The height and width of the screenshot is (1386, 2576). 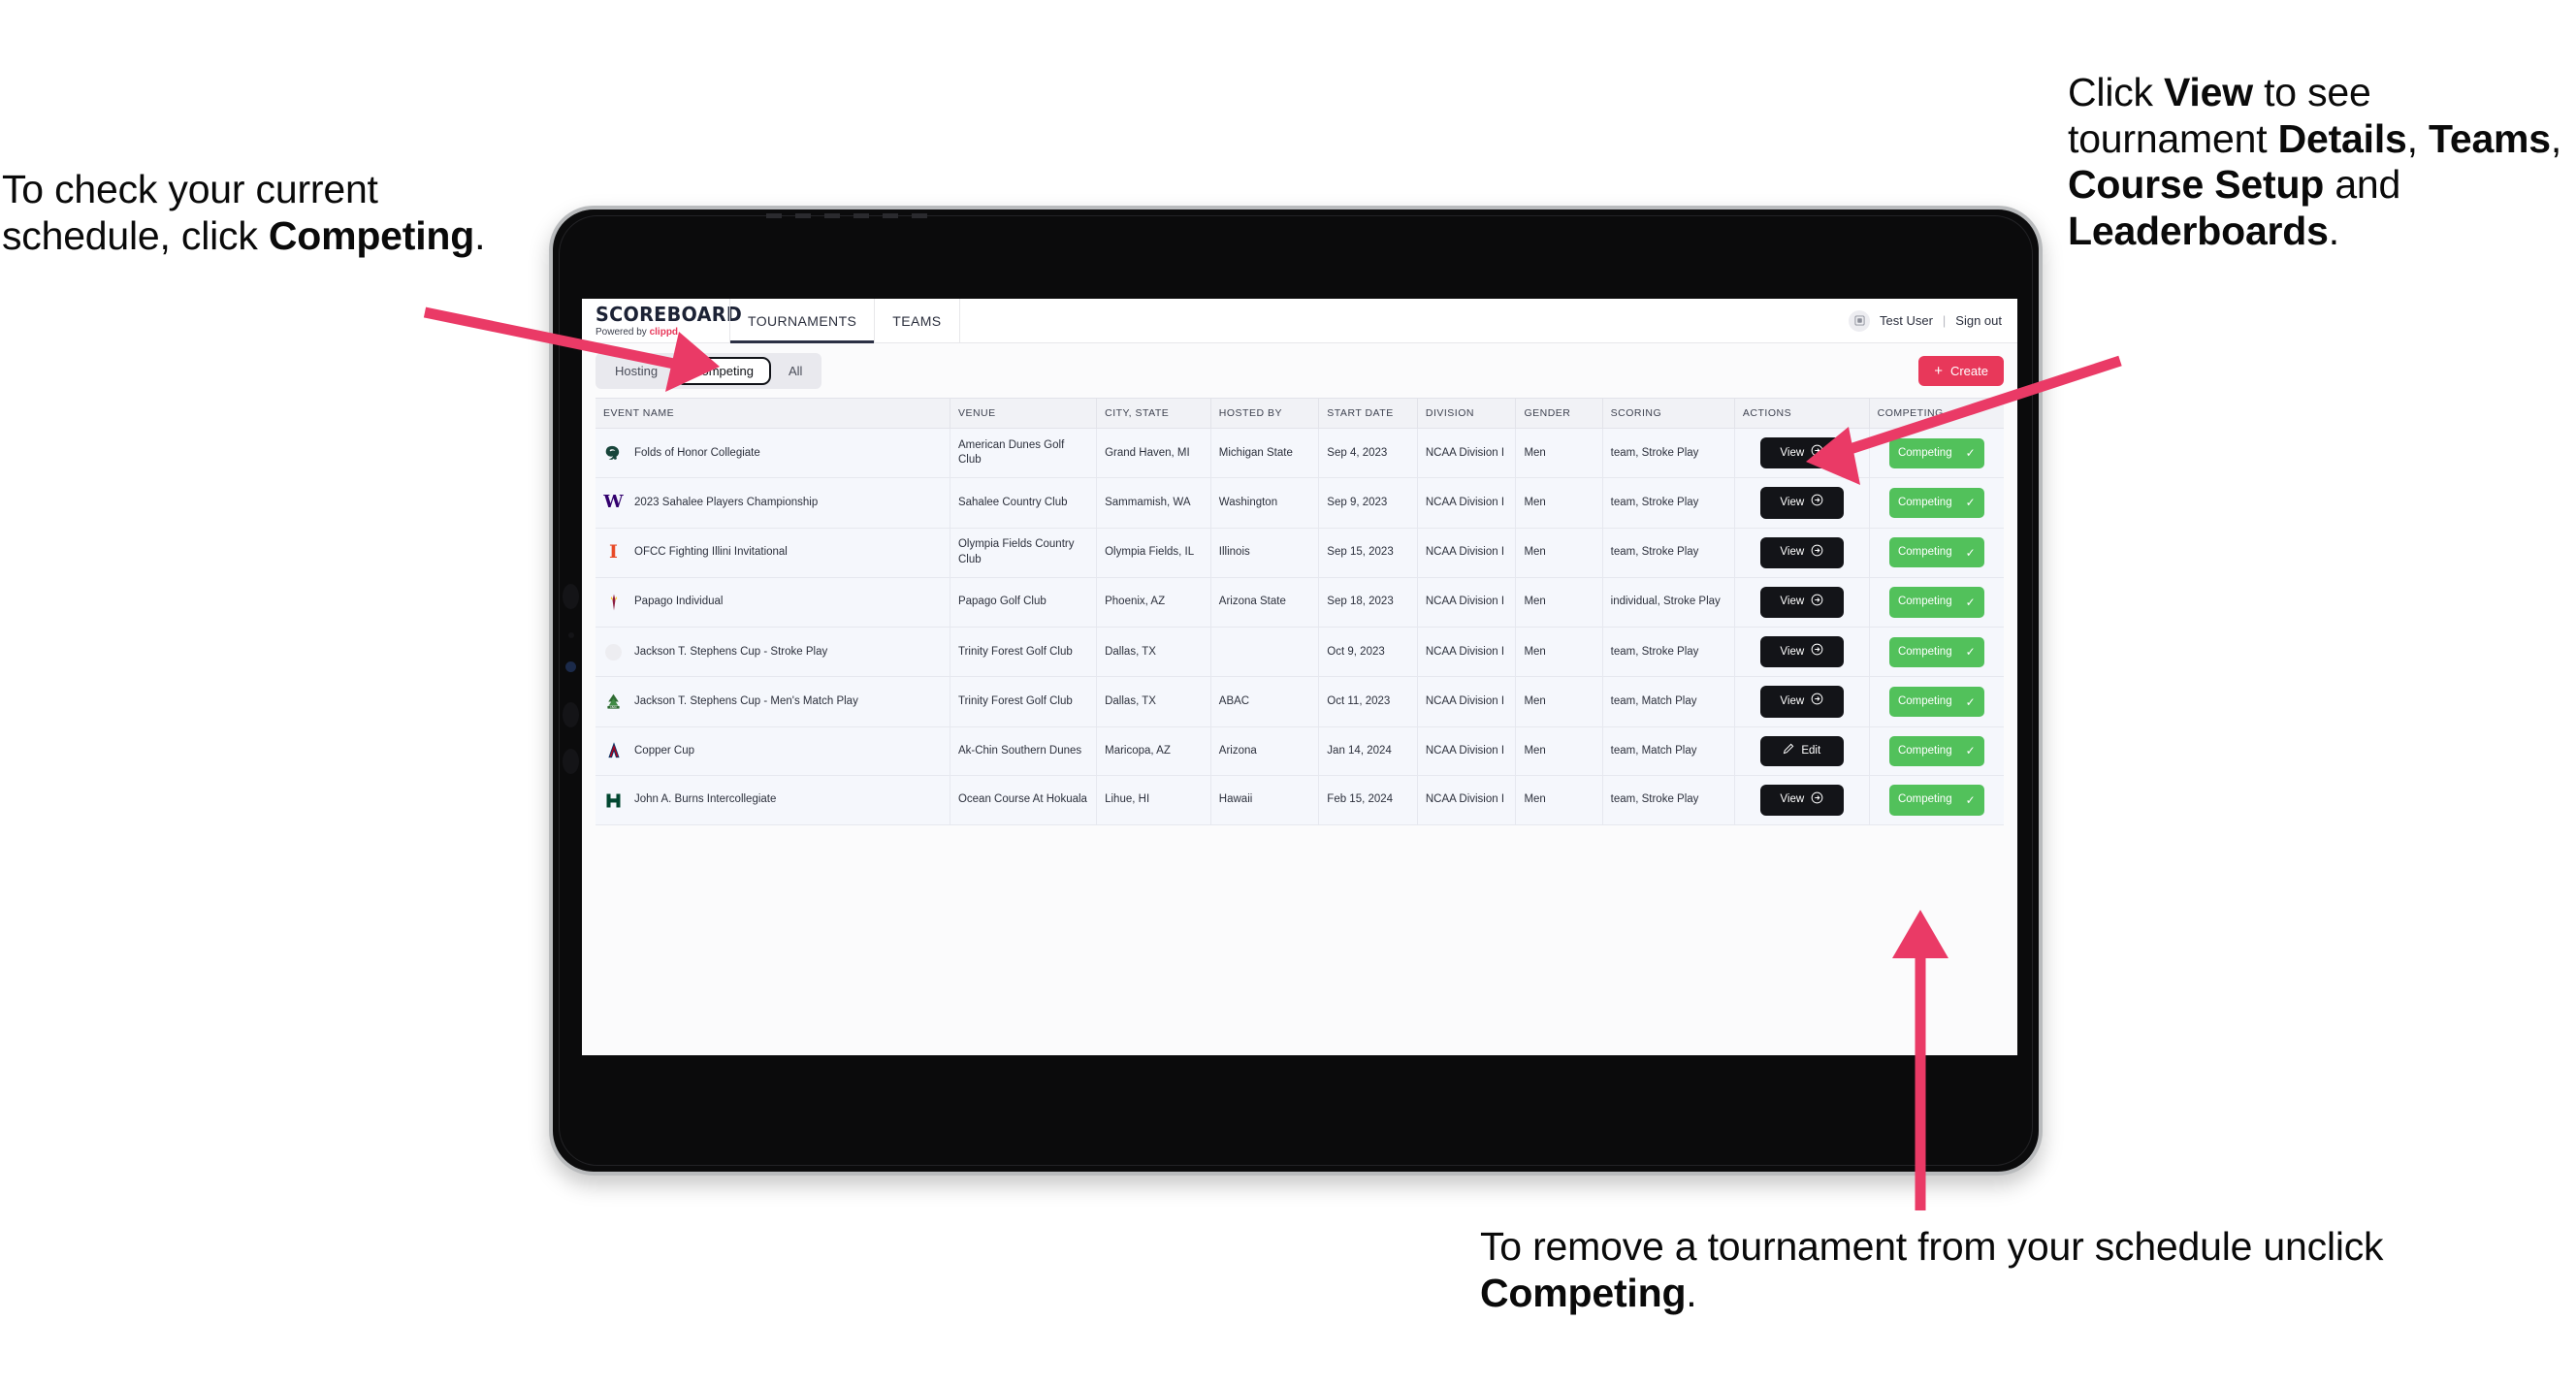 I want to click on cell-actions: Edit, so click(x=1802, y=751).